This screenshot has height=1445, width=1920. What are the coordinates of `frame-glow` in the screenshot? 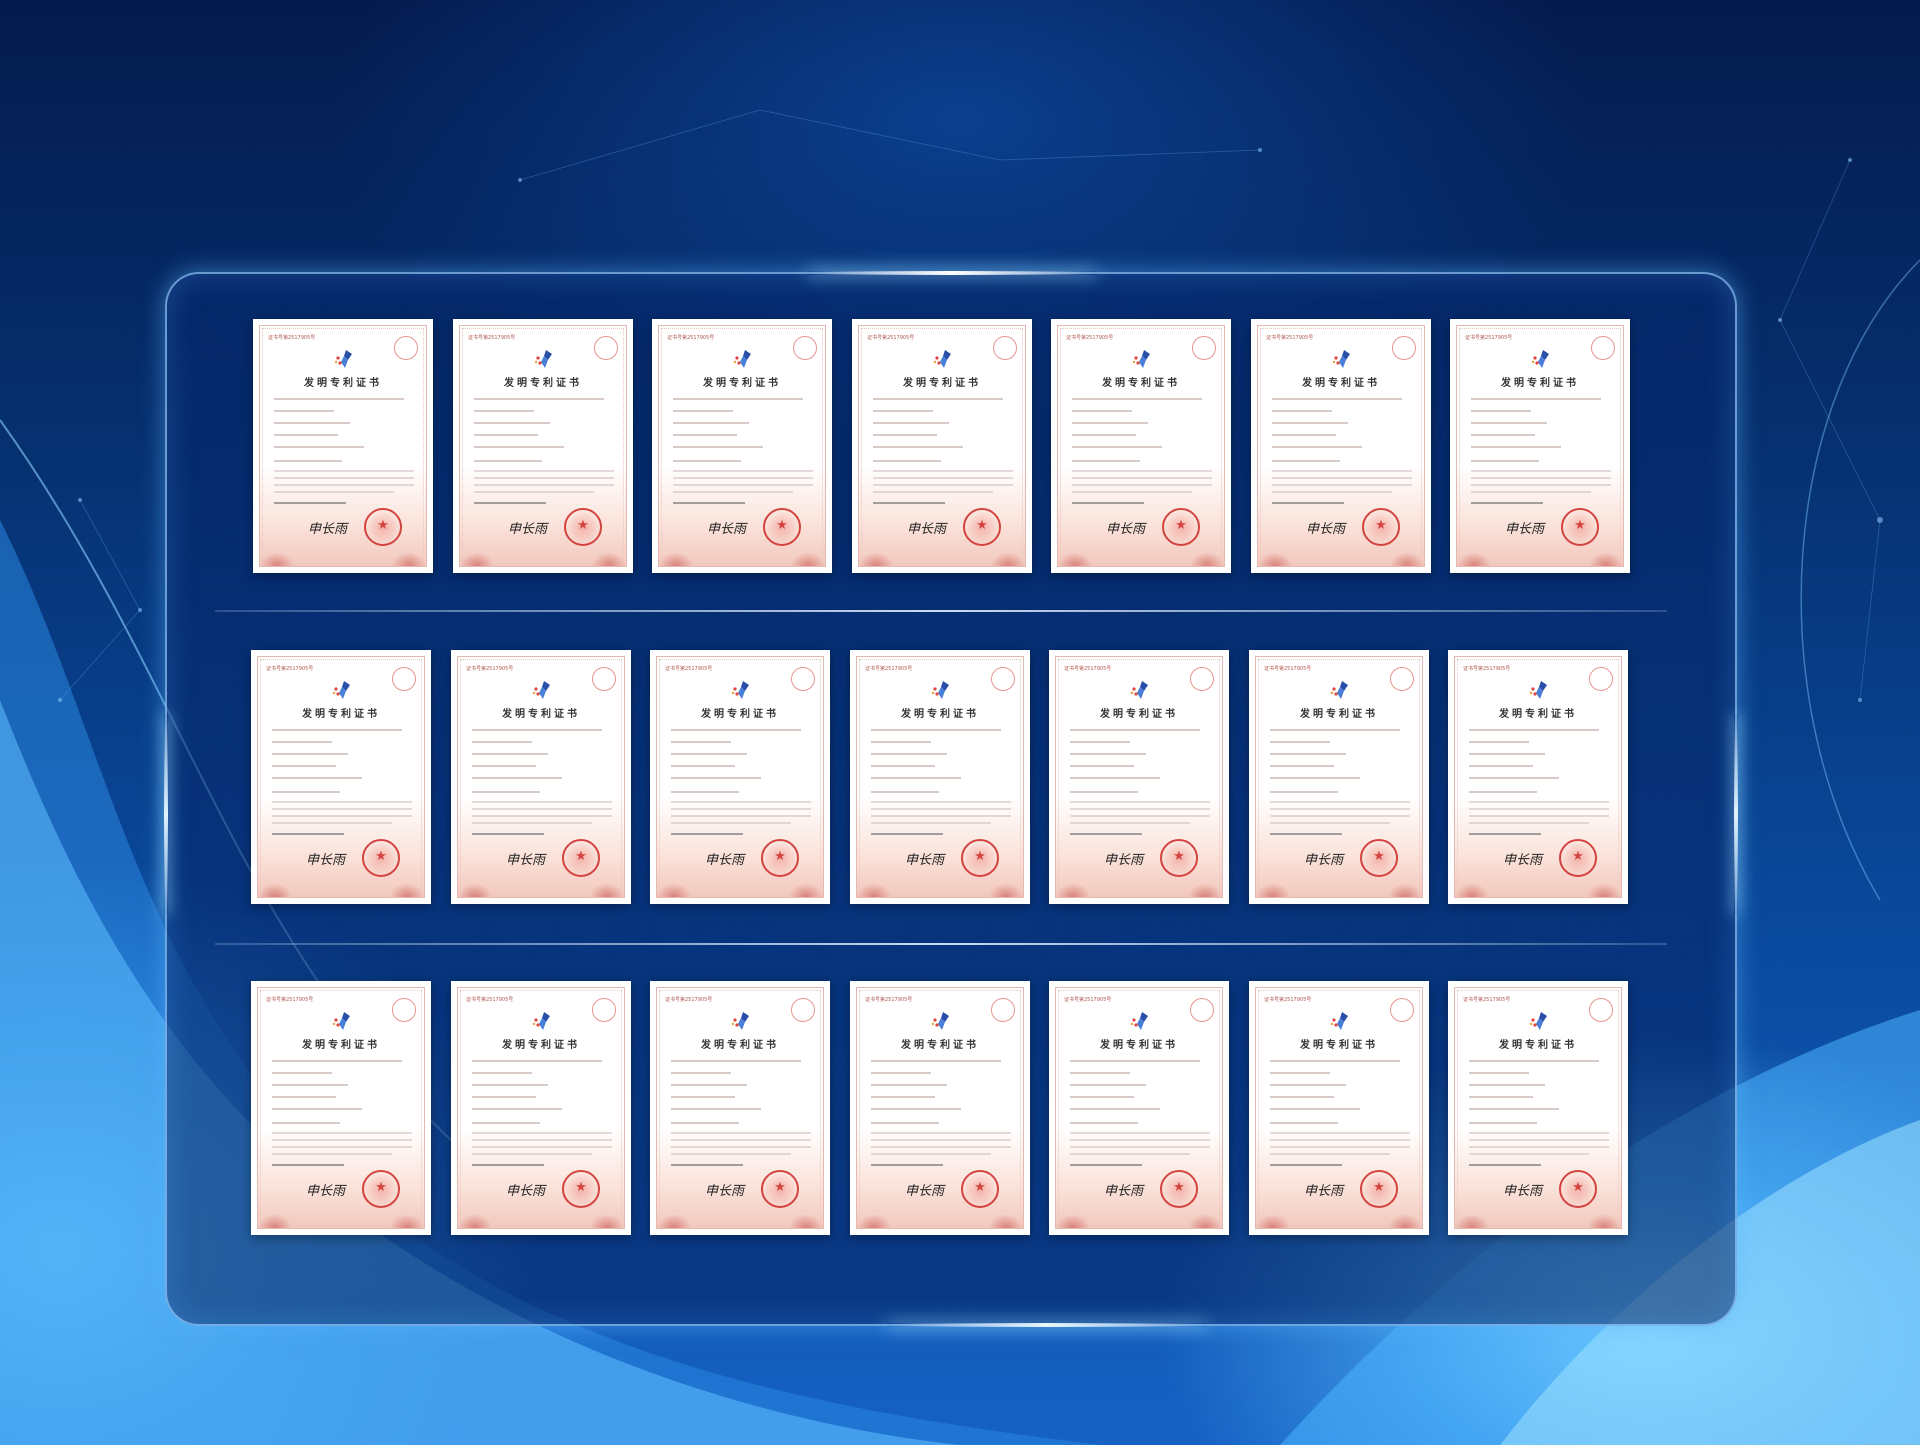 It's located at (952, 273).